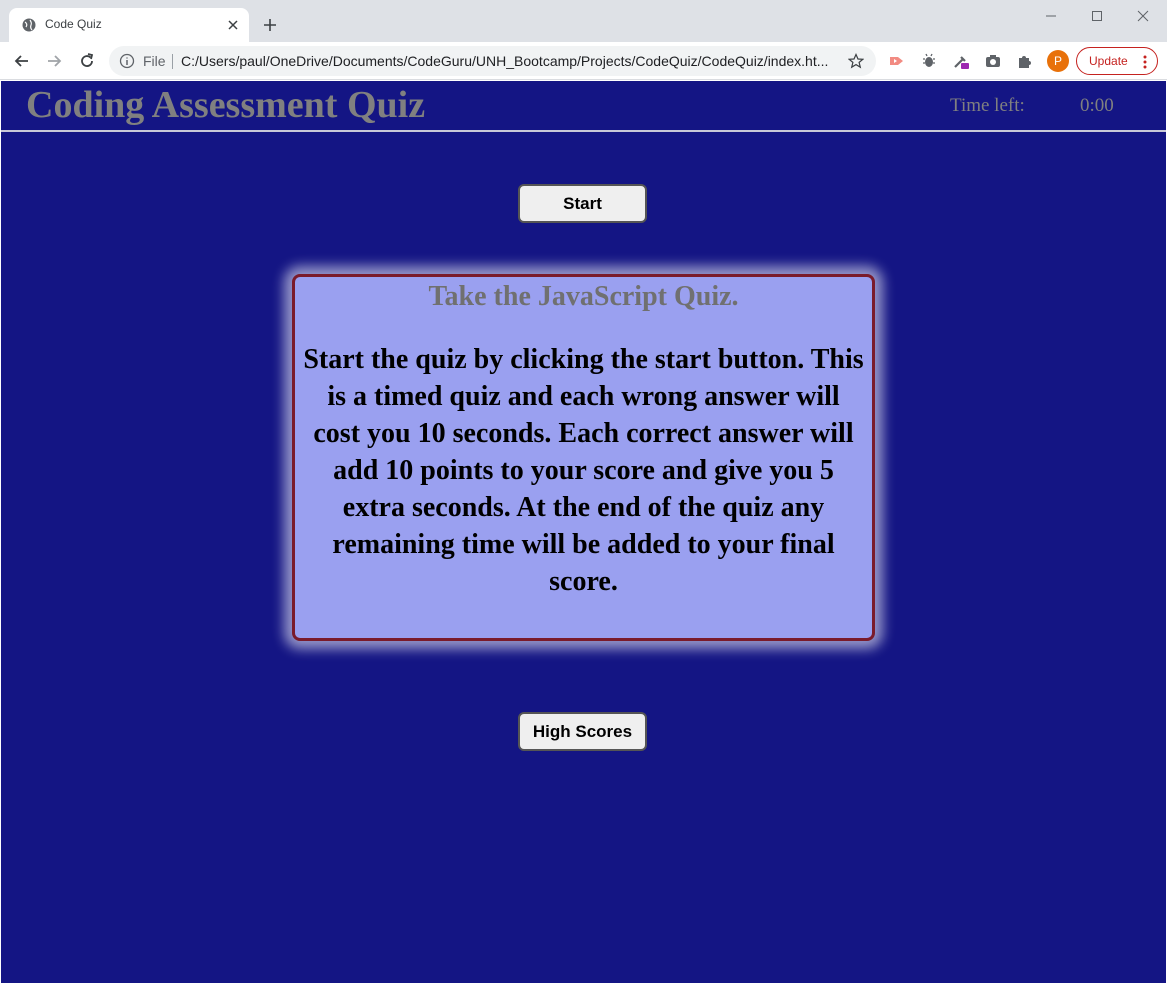  I want to click on update-label: Update, so click(1108, 61).